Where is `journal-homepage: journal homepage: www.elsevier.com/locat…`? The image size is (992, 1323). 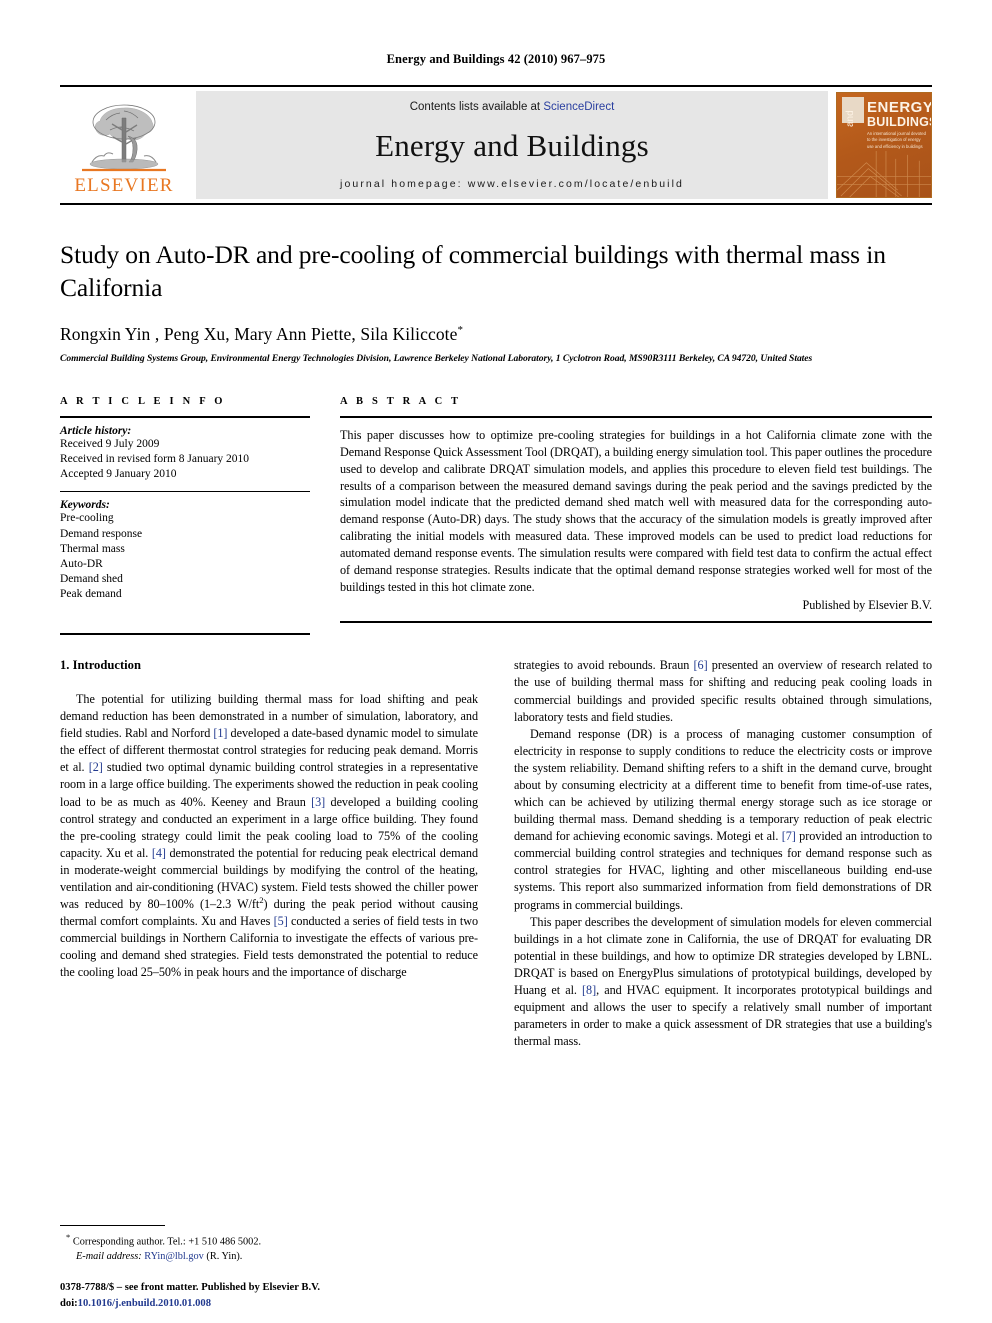 journal-homepage: journal homepage: www.elsevier.com/locat… is located at coordinates (512, 184).